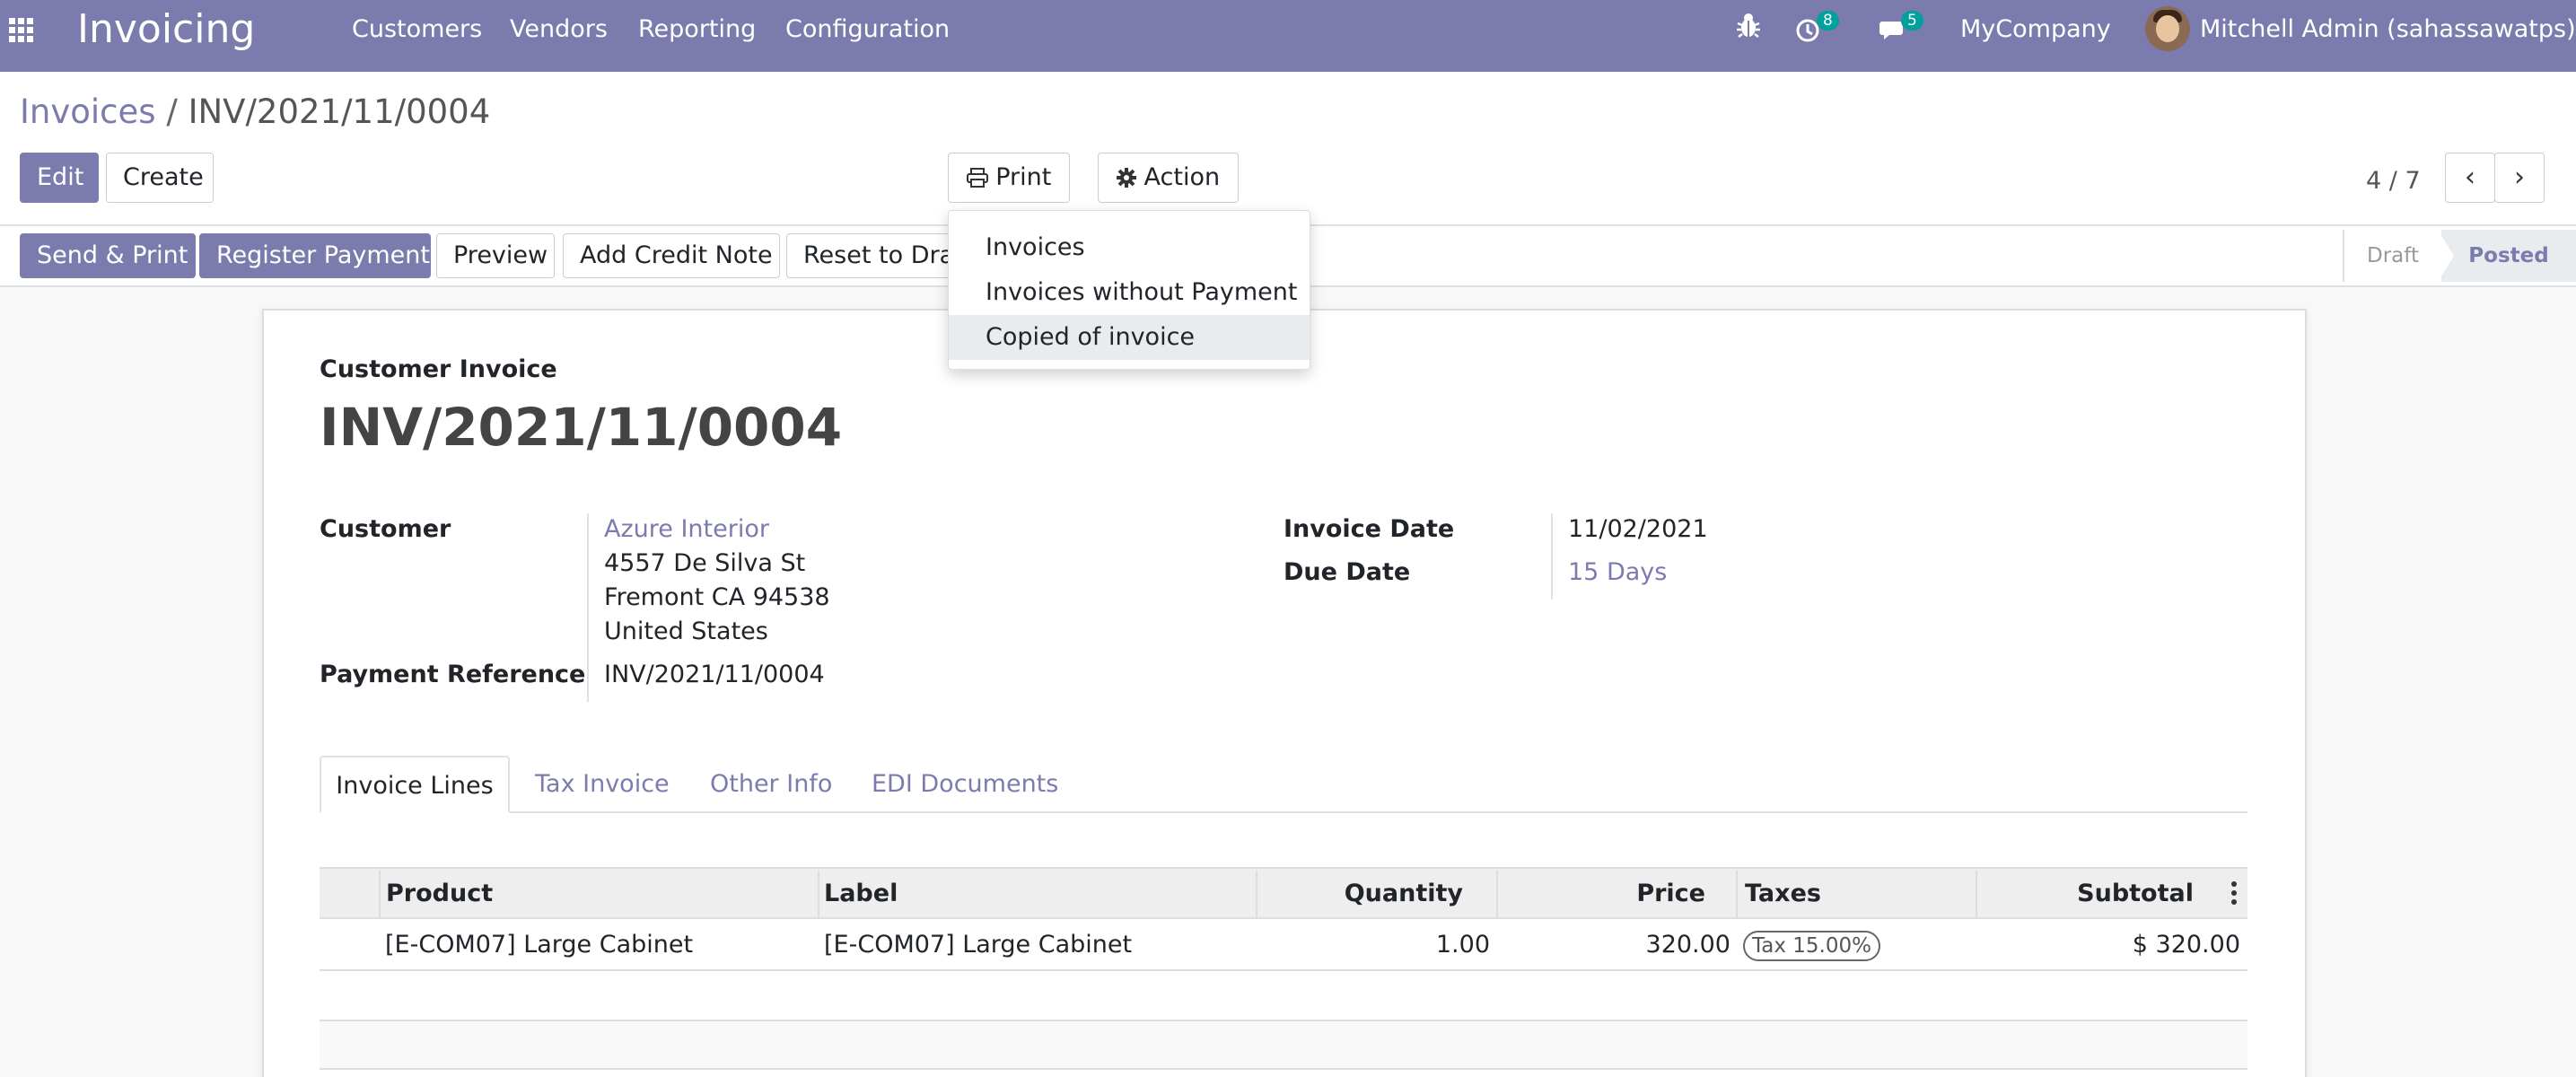 This screenshot has width=2576, height=1077. Describe the element at coordinates (714, 674) in the screenshot. I see `payment-reference-value: INV/2021/11/0004` at that location.